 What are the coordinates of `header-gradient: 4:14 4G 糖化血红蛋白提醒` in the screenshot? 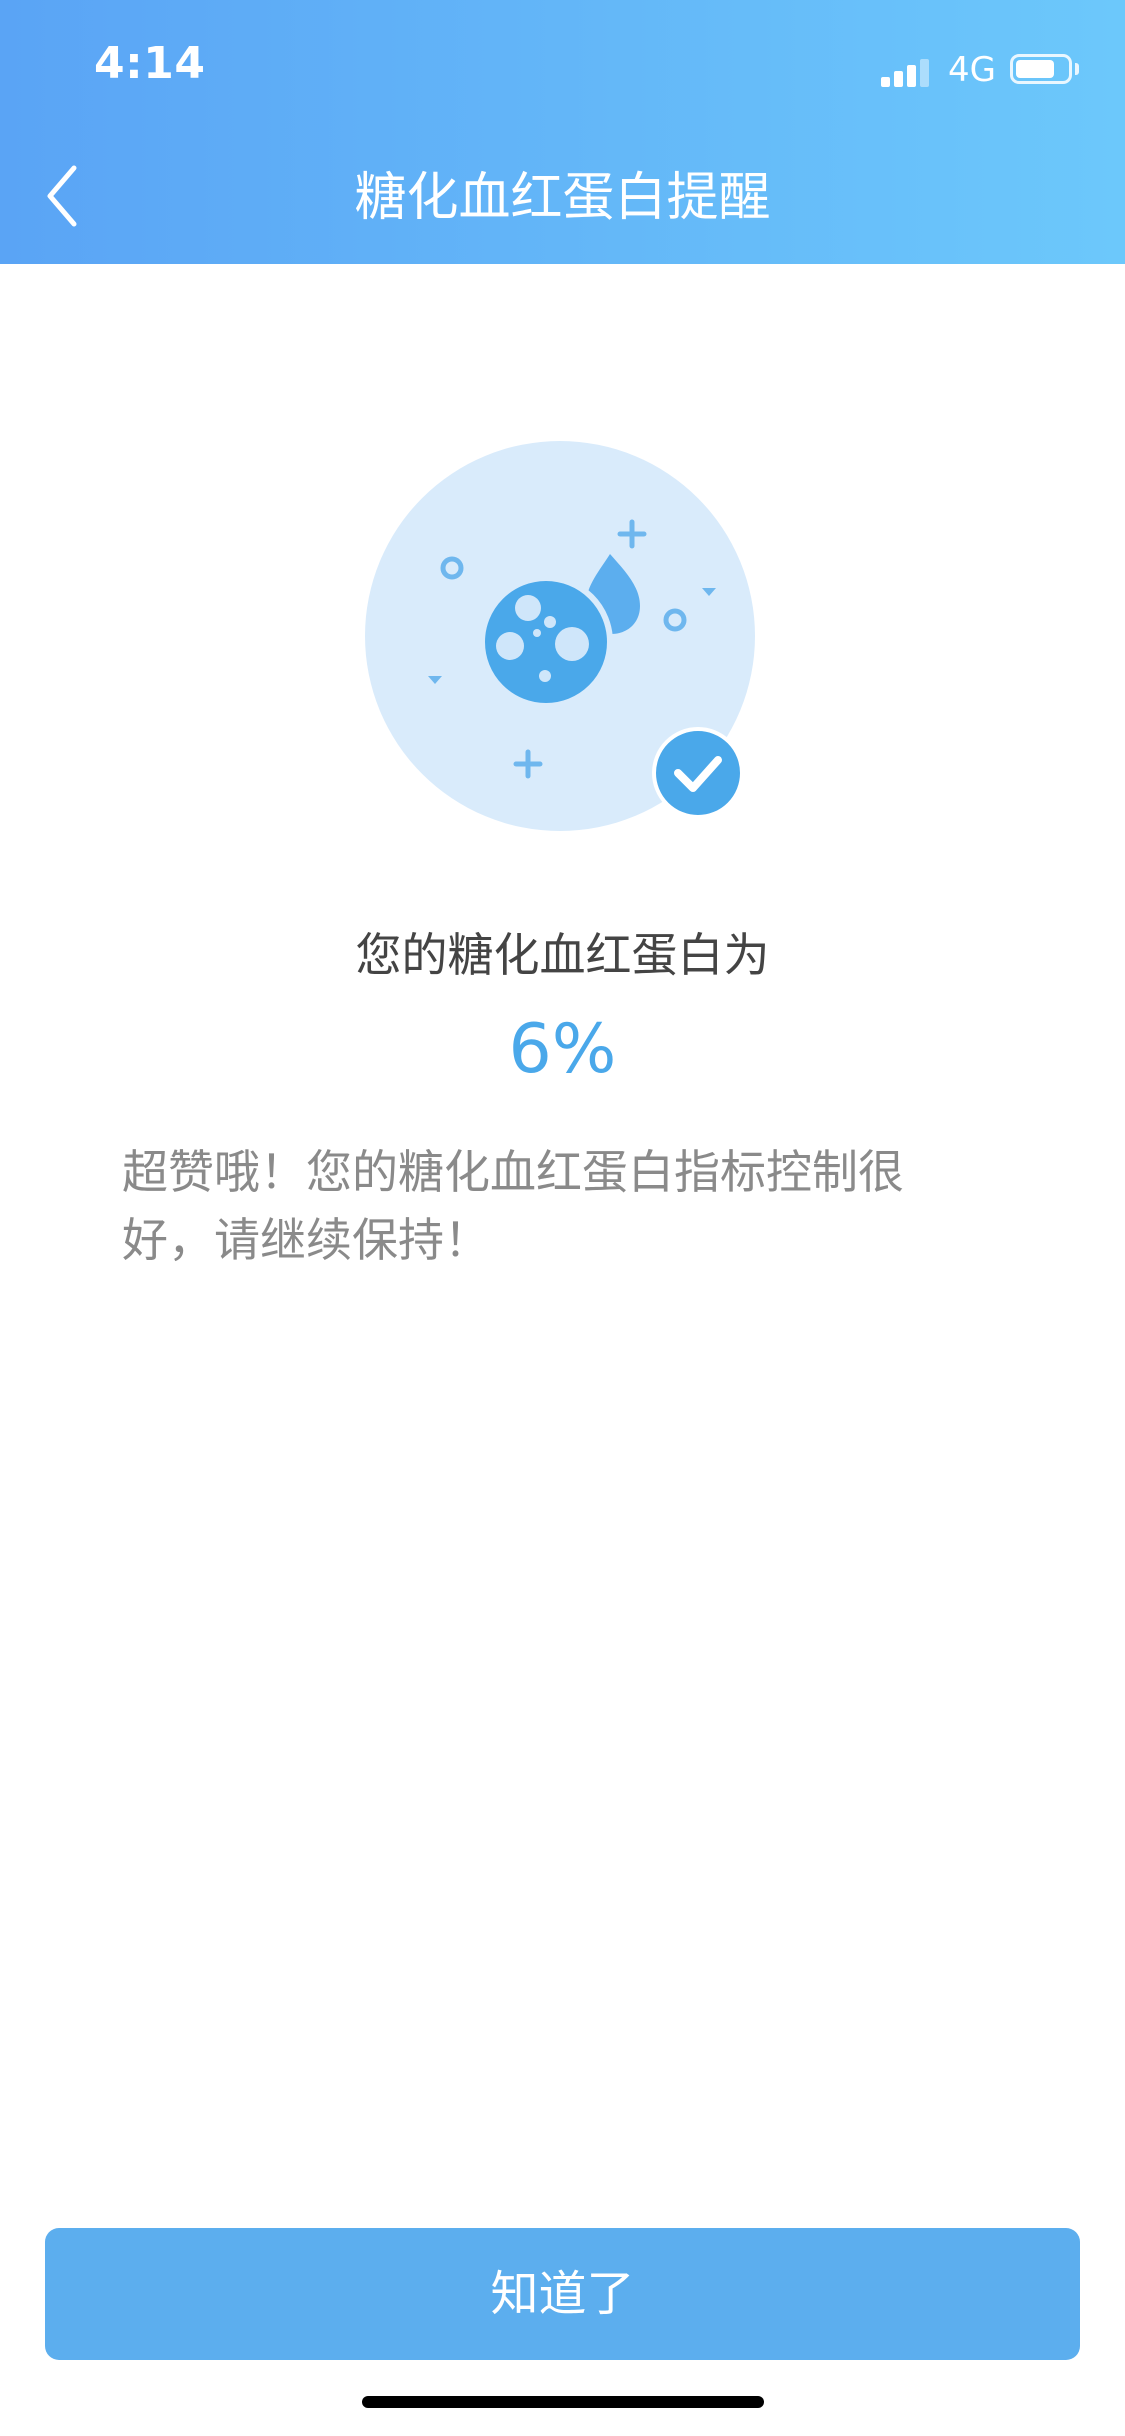 It's located at (562, 132).